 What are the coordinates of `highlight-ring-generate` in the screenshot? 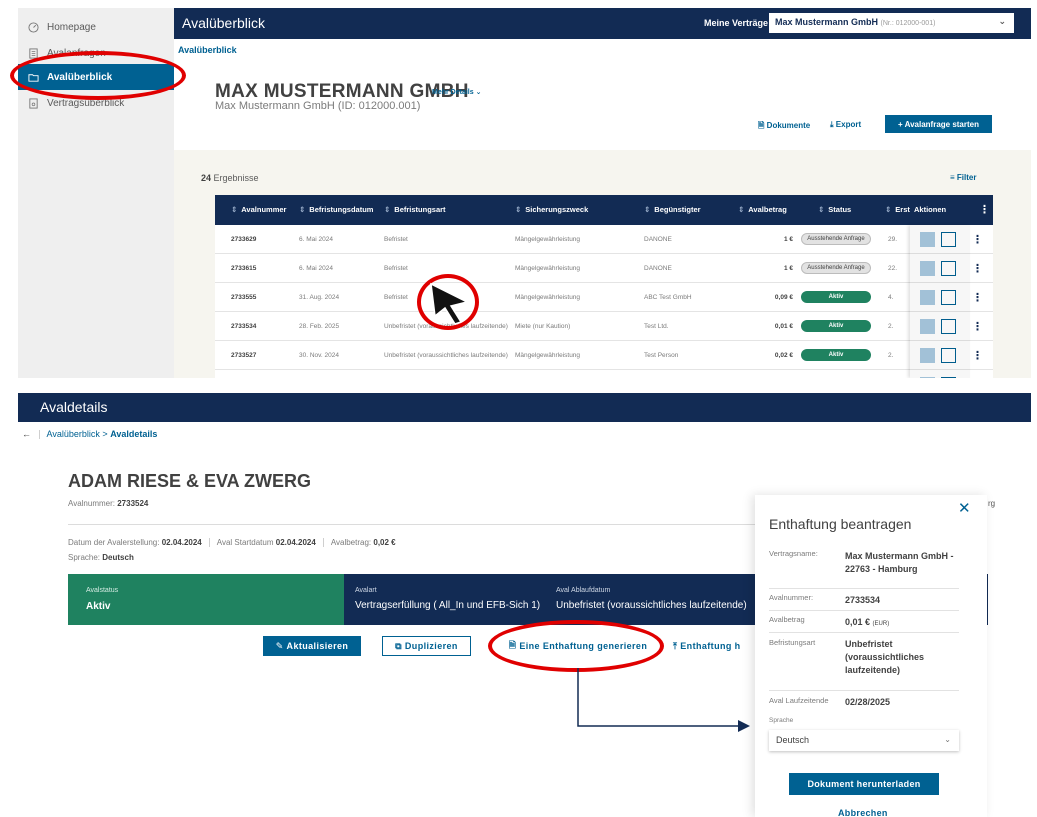 It's located at (576, 646).